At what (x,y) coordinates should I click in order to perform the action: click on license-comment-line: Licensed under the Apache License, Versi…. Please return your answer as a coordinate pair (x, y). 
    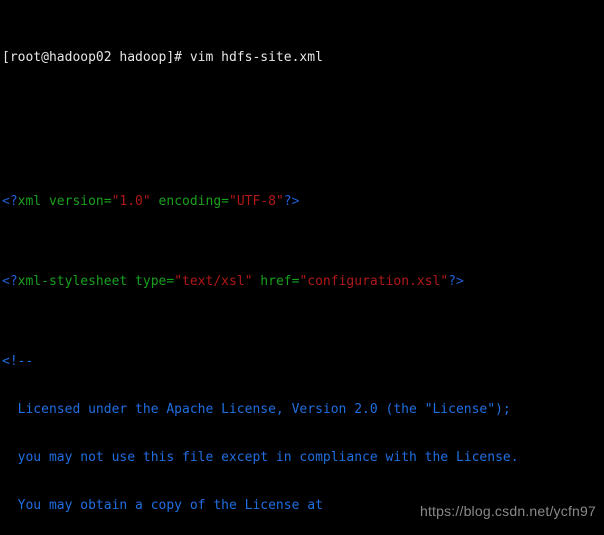
    Looking at the image, I should click on (256, 409).